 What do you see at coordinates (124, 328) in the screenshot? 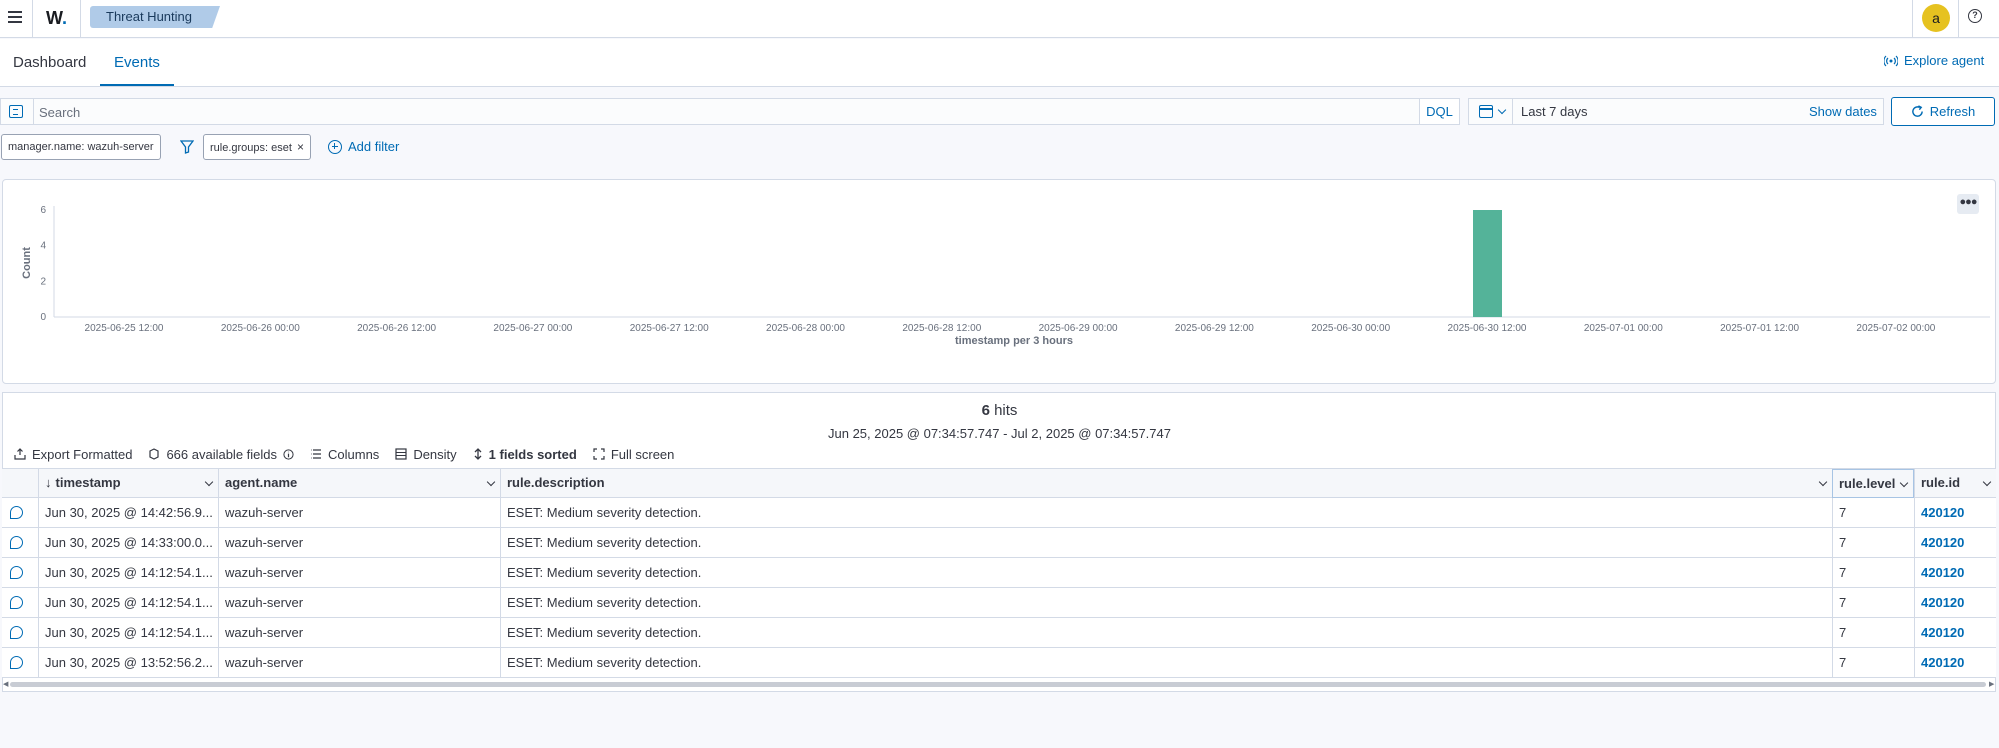
I see `x-tick-label: 2025-06-25 12:00` at bounding box center [124, 328].